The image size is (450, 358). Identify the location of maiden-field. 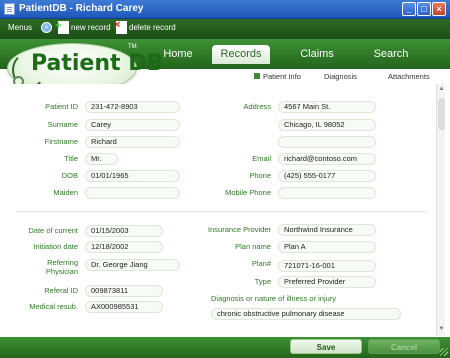
(132, 193).